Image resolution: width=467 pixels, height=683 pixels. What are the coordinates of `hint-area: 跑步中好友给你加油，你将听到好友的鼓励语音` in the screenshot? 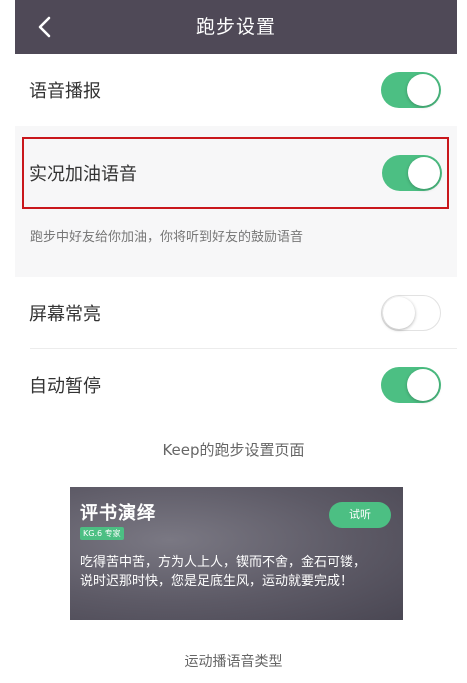 It's located at (236, 243).